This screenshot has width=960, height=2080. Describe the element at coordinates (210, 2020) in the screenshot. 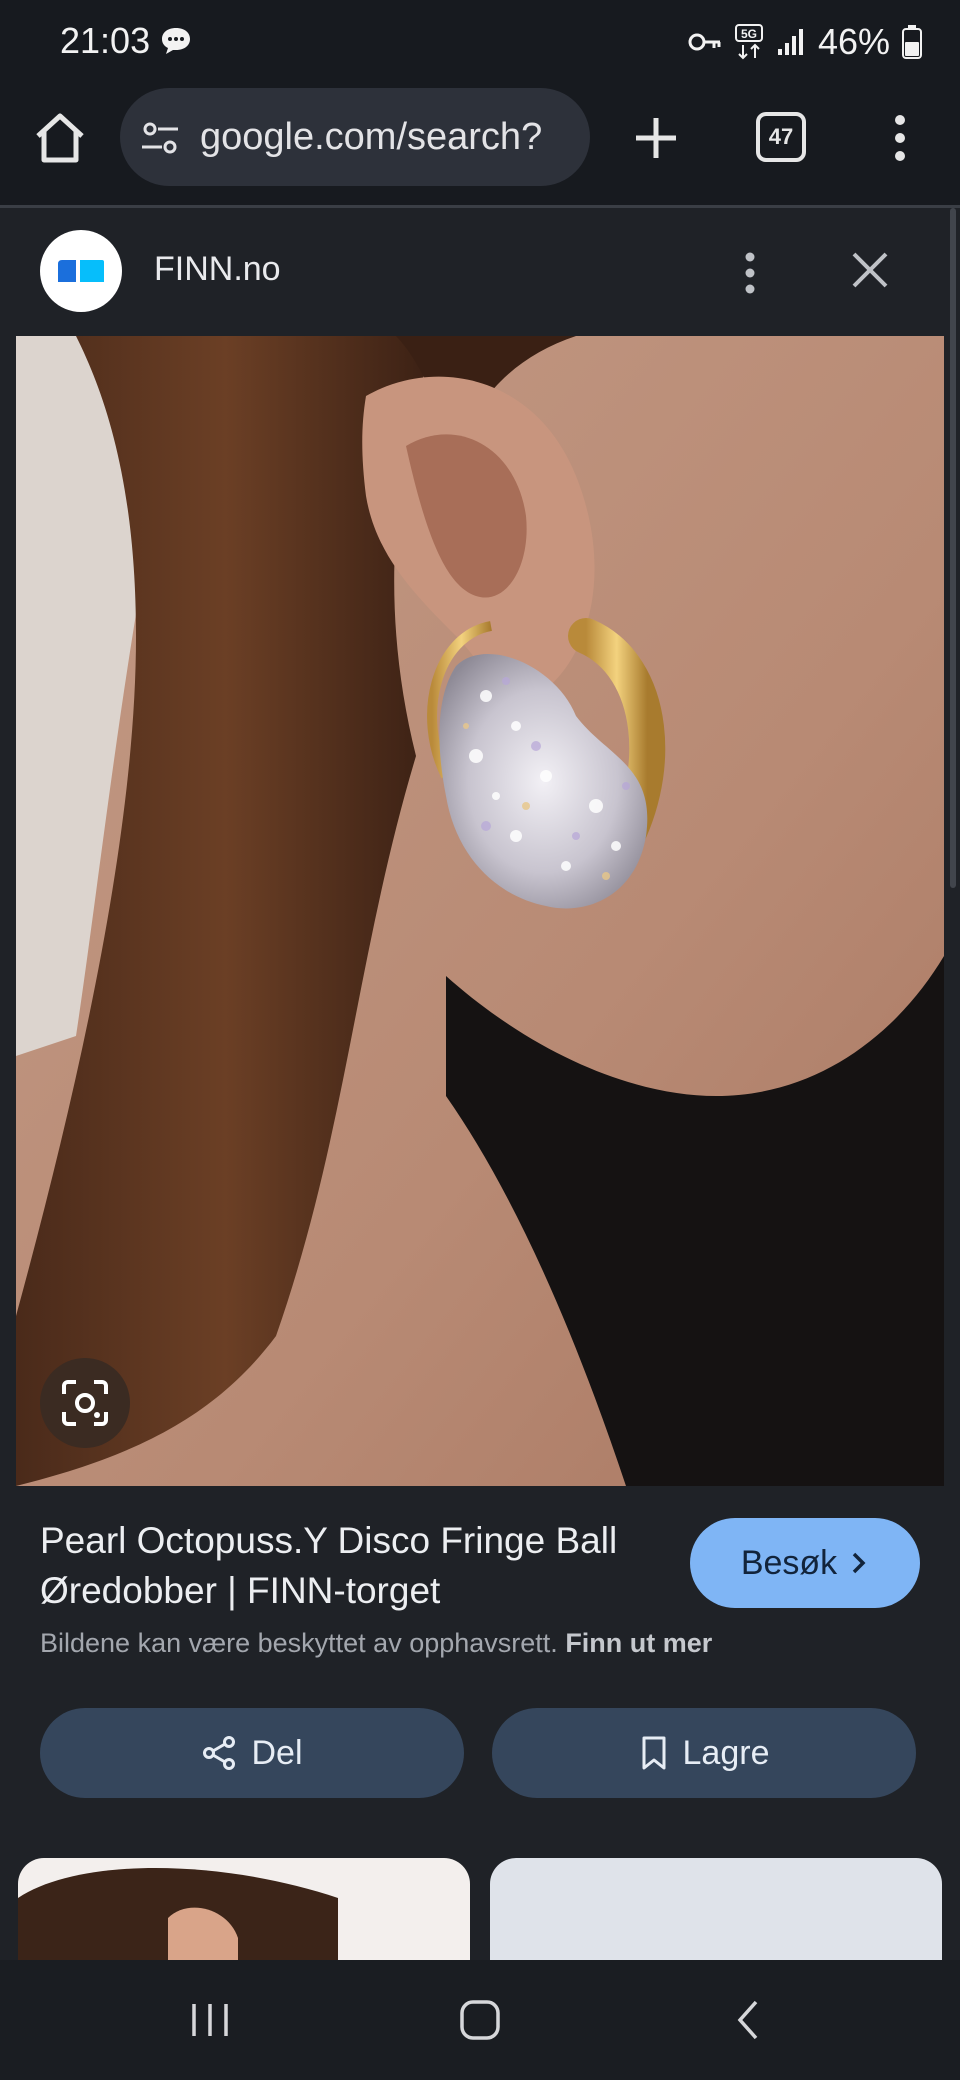

I see `nav-recents-icon` at that location.